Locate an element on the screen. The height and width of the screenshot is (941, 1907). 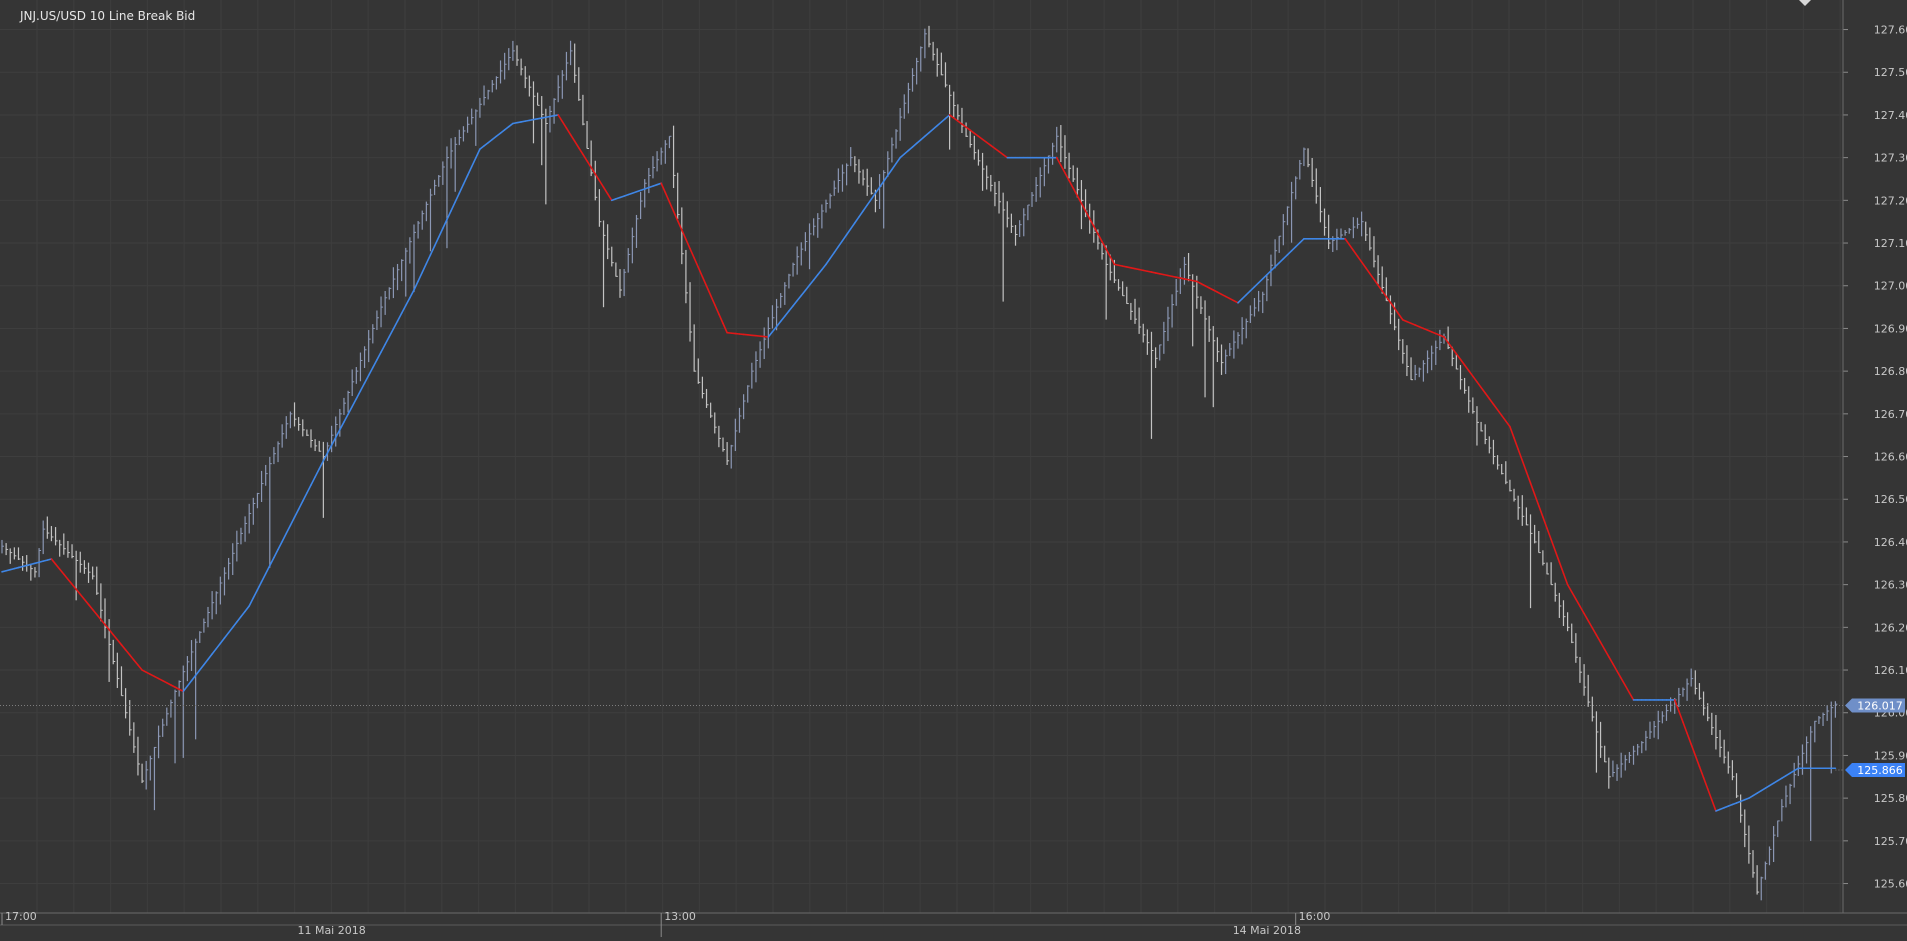
x-time-label: 13:00 is located at coordinates (680, 916).